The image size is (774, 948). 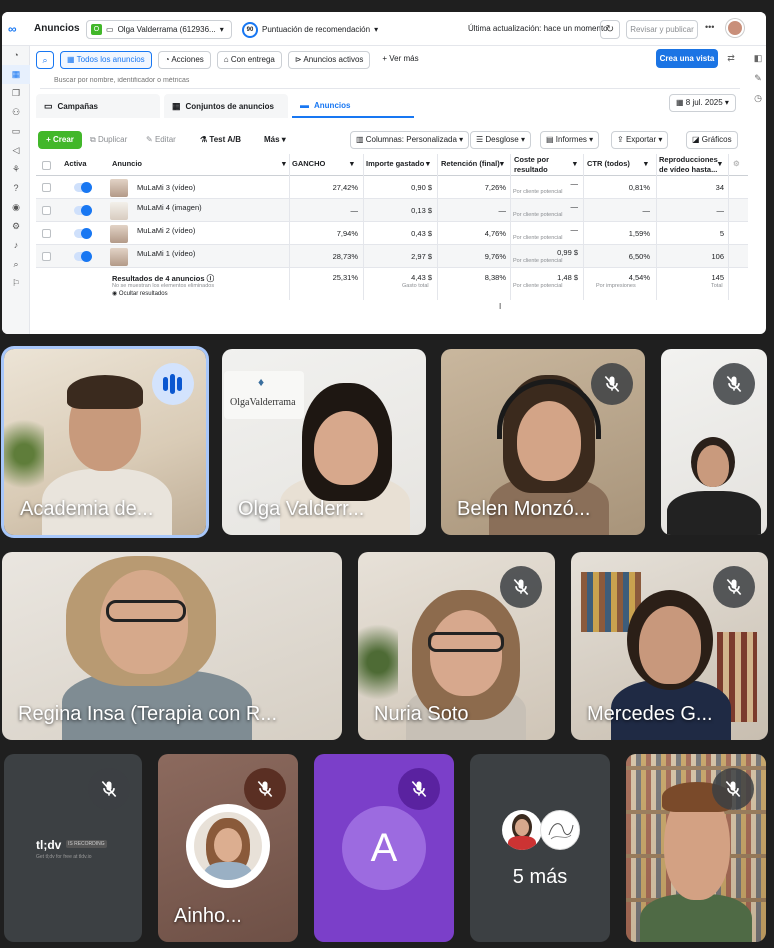 What do you see at coordinates (758, 98) in the screenshot?
I see `clock-icon: ◷` at bounding box center [758, 98].